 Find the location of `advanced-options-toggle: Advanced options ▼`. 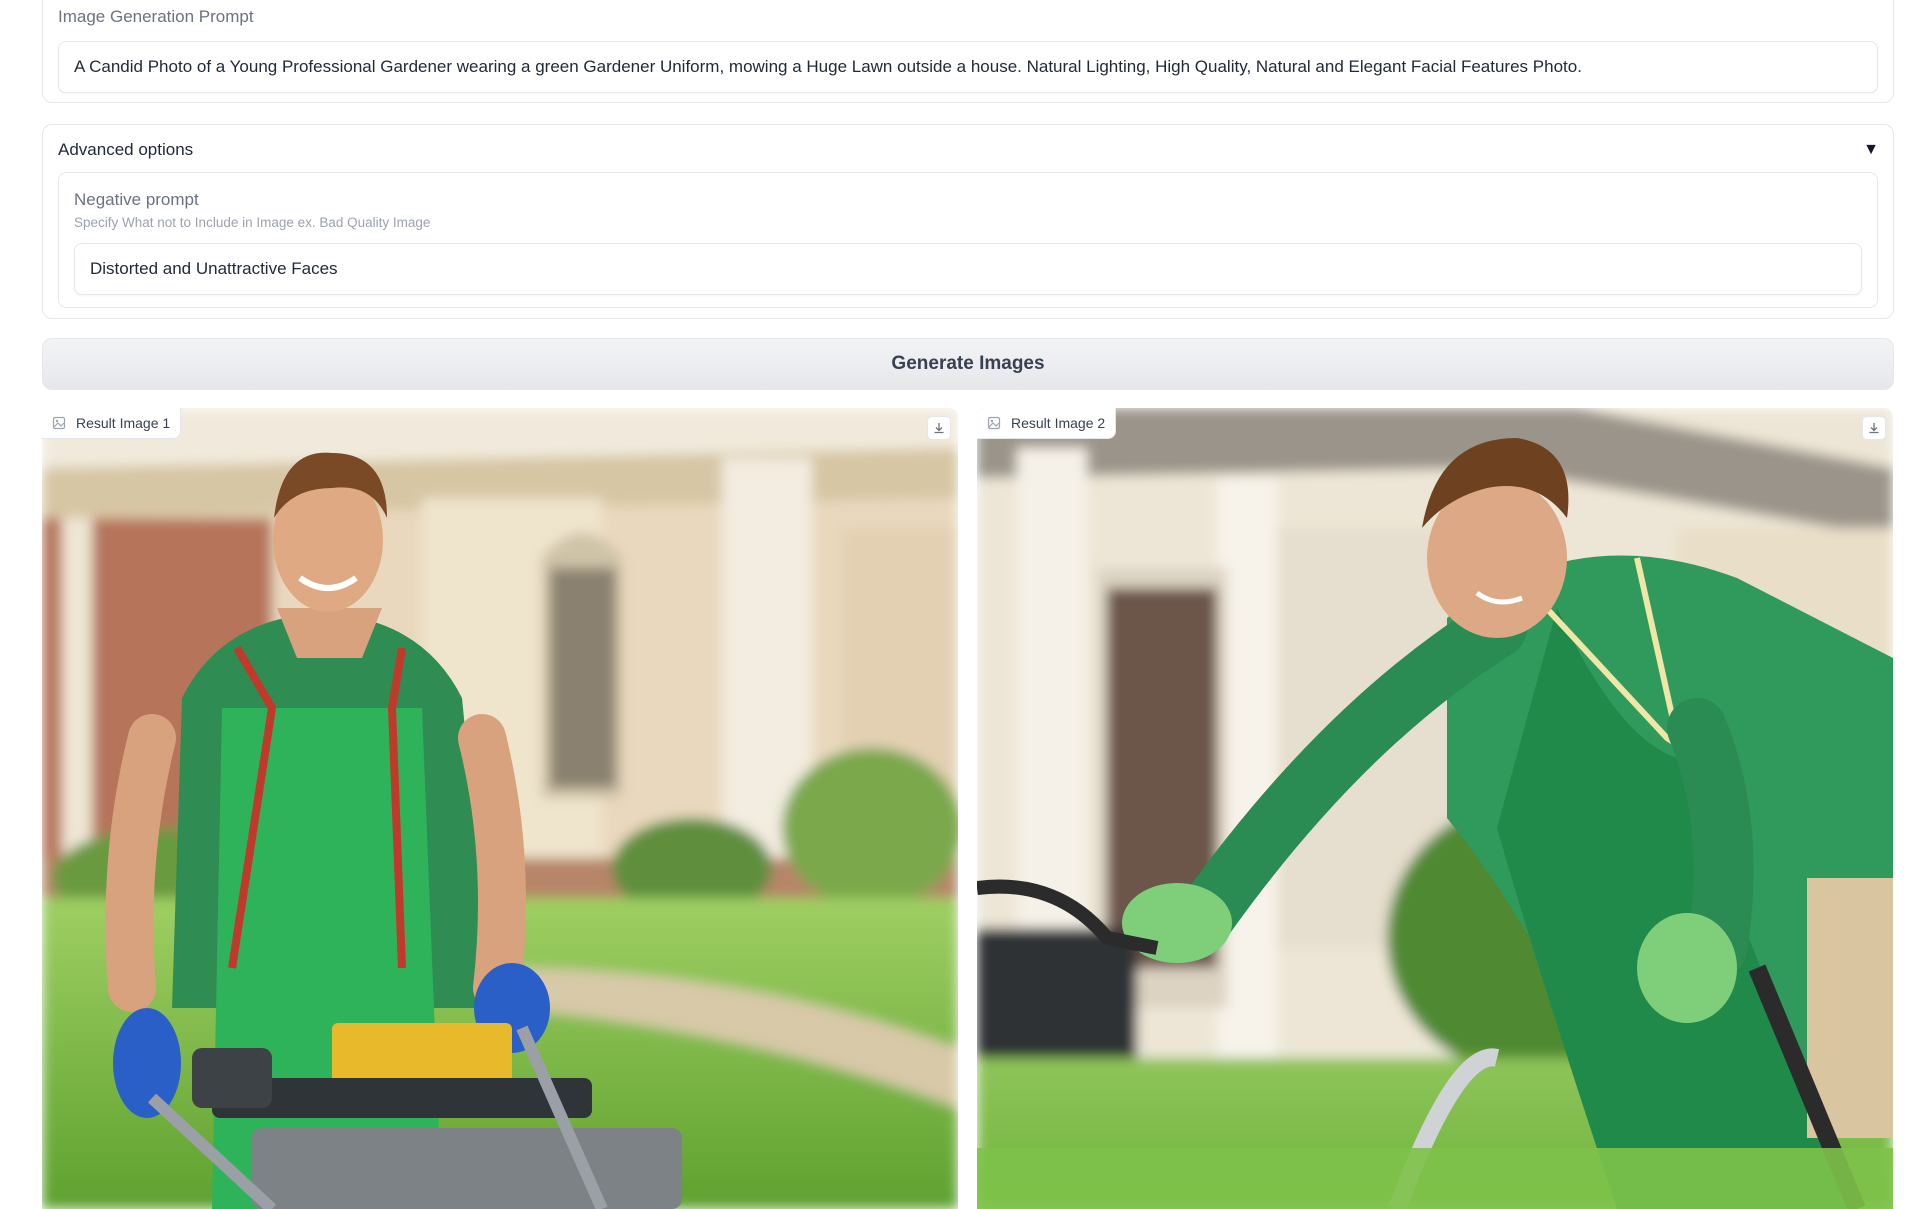

advanced-options-toggle: Advanced options ▼ is located at coordinates (968, 150).